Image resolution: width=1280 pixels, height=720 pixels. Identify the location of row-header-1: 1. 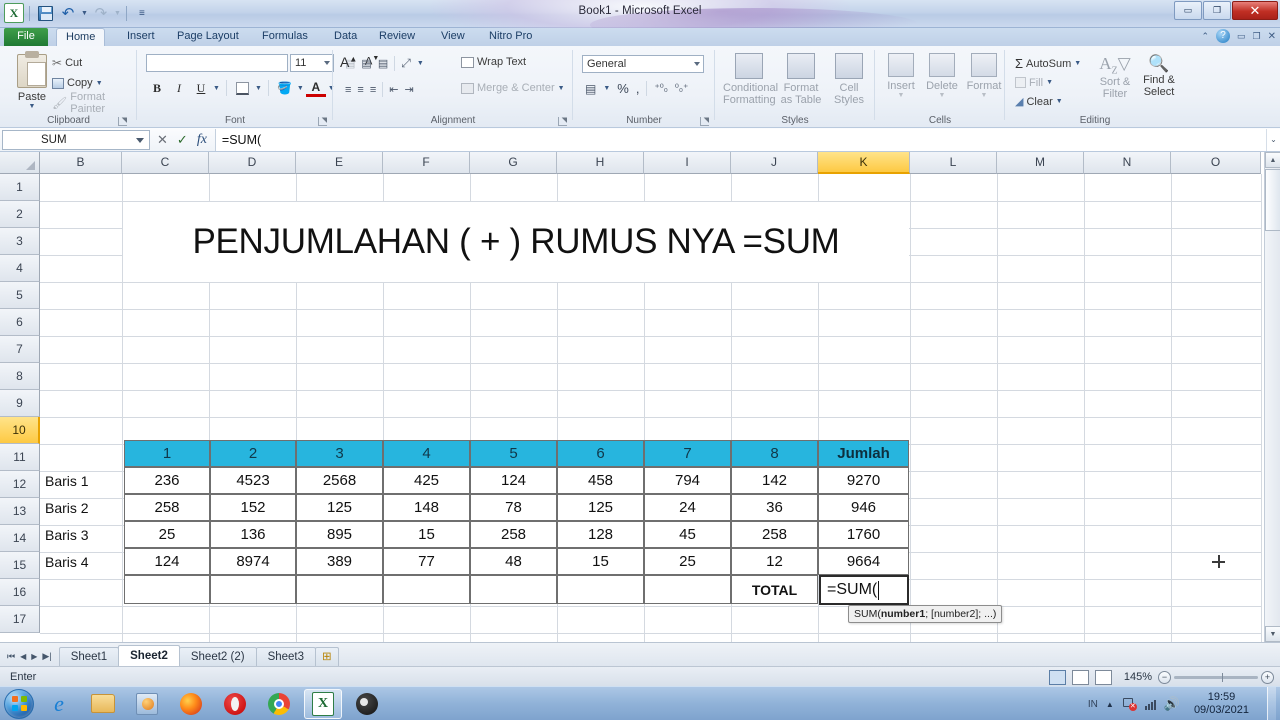
(20, 187).